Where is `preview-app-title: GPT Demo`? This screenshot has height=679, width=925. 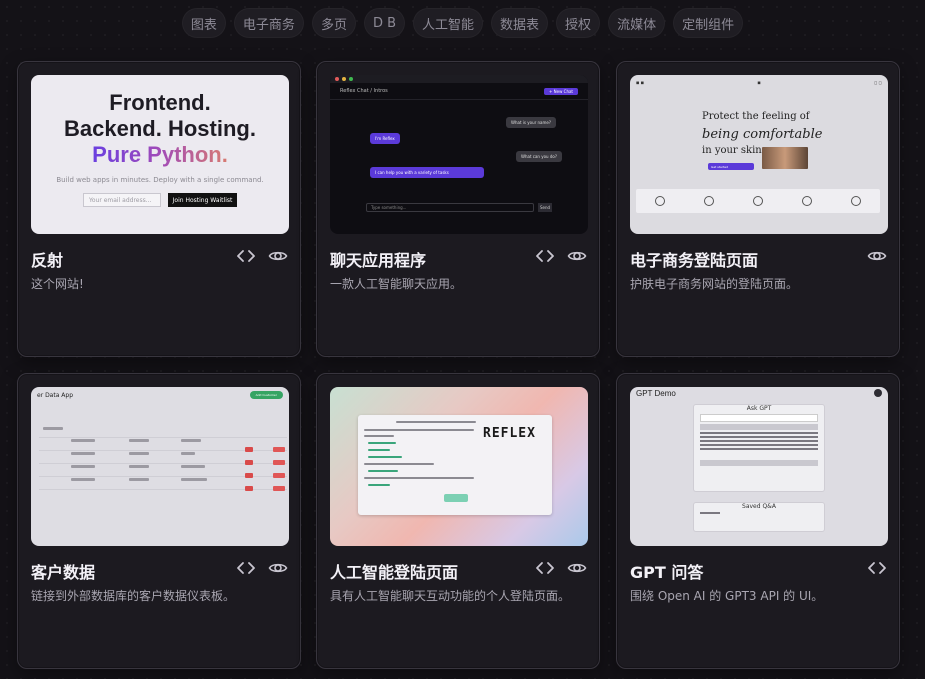
preview-app-title: GPT Demo is located at coordinates (656, 393).